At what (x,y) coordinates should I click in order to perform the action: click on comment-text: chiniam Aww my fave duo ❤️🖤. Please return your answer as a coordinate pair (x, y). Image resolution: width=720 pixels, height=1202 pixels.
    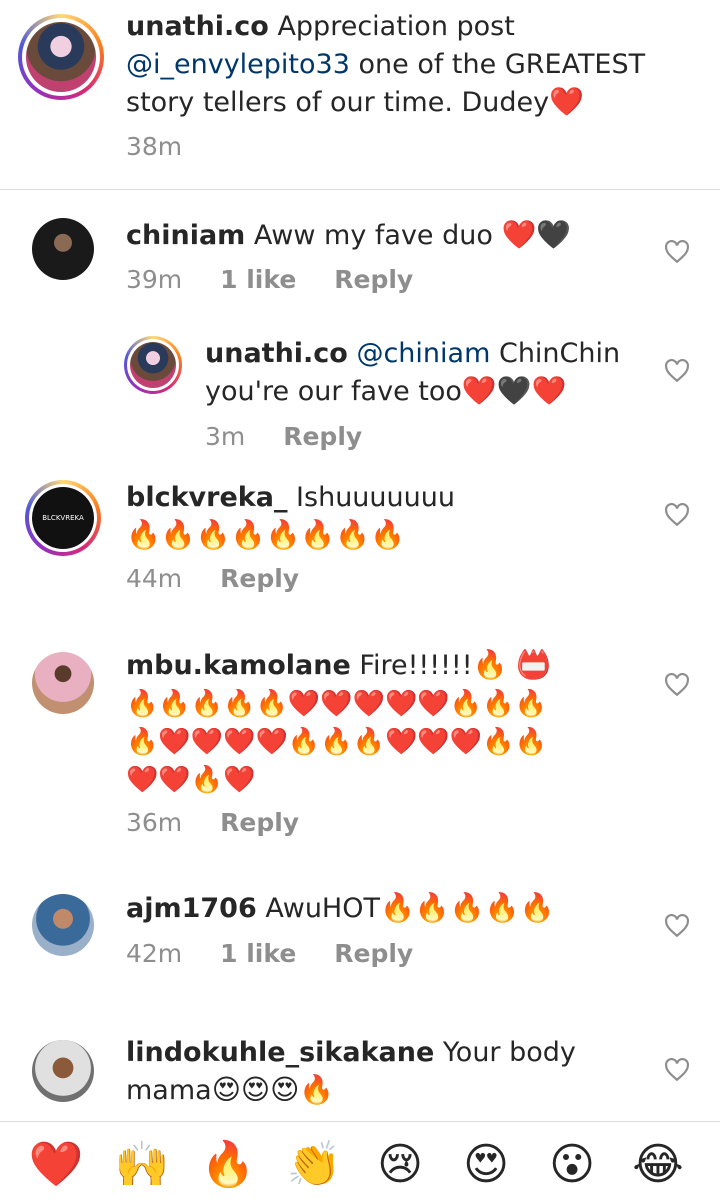
    Looking at the image, I should click on (386, 236).